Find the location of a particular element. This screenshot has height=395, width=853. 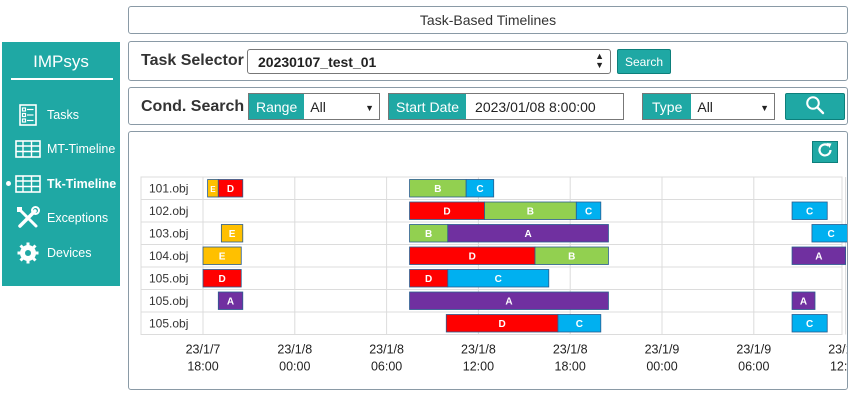

cond-search-button is located at coordinates (815, 106).